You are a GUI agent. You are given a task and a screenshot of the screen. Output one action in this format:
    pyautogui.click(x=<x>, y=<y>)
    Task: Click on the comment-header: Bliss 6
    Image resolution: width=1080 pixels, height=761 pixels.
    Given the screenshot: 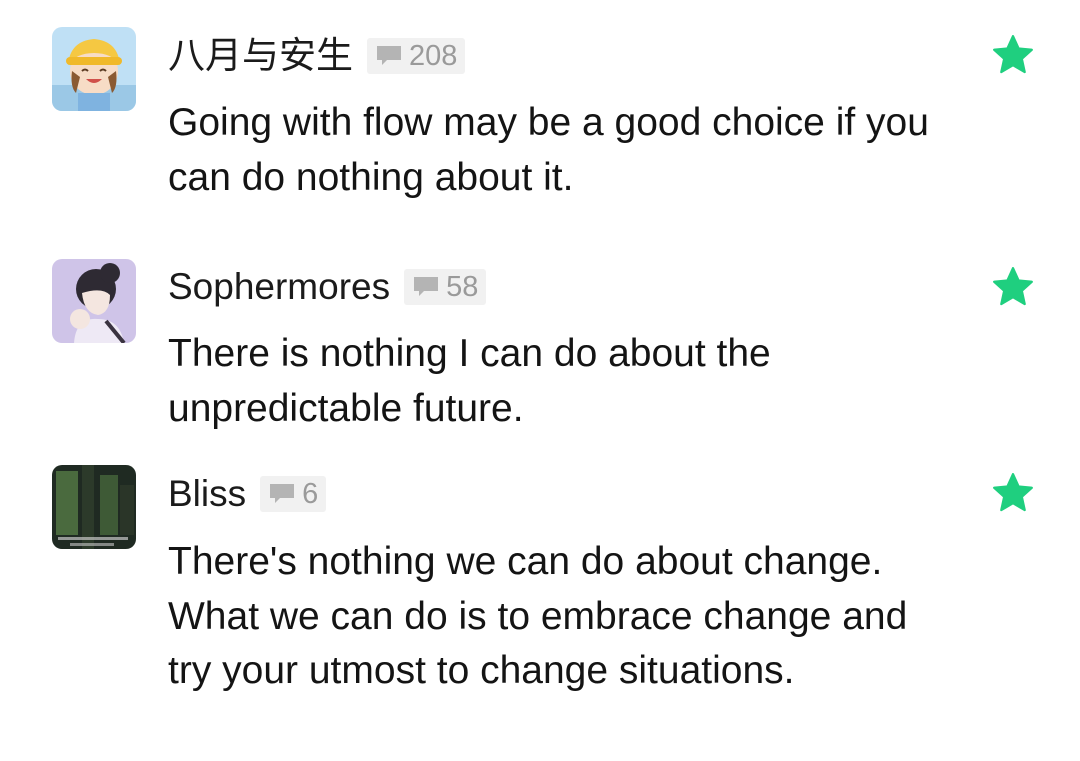 What is the action you would take?
    pyautogui.click(x=247, y=494)
    